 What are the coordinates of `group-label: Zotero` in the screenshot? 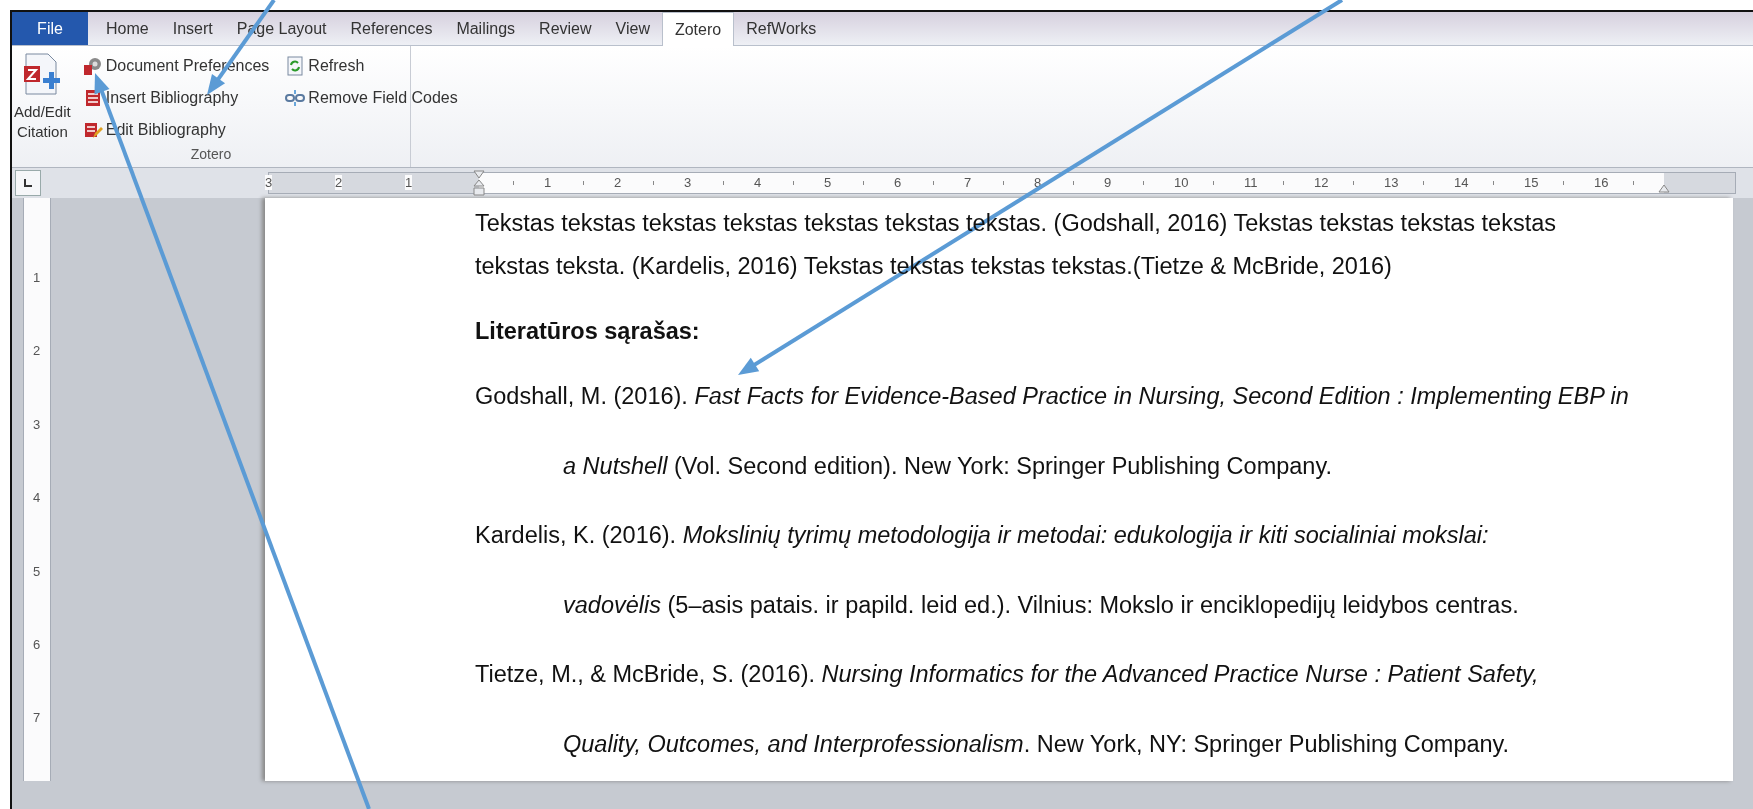 It's located at (211, 155).